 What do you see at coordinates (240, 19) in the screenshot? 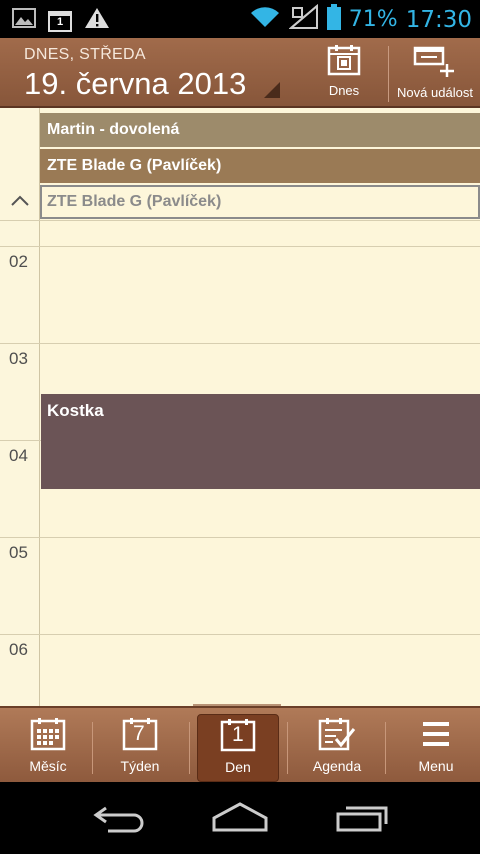
I see `status-bar: 1 71% 17:30` at bounding box center [240, 19].